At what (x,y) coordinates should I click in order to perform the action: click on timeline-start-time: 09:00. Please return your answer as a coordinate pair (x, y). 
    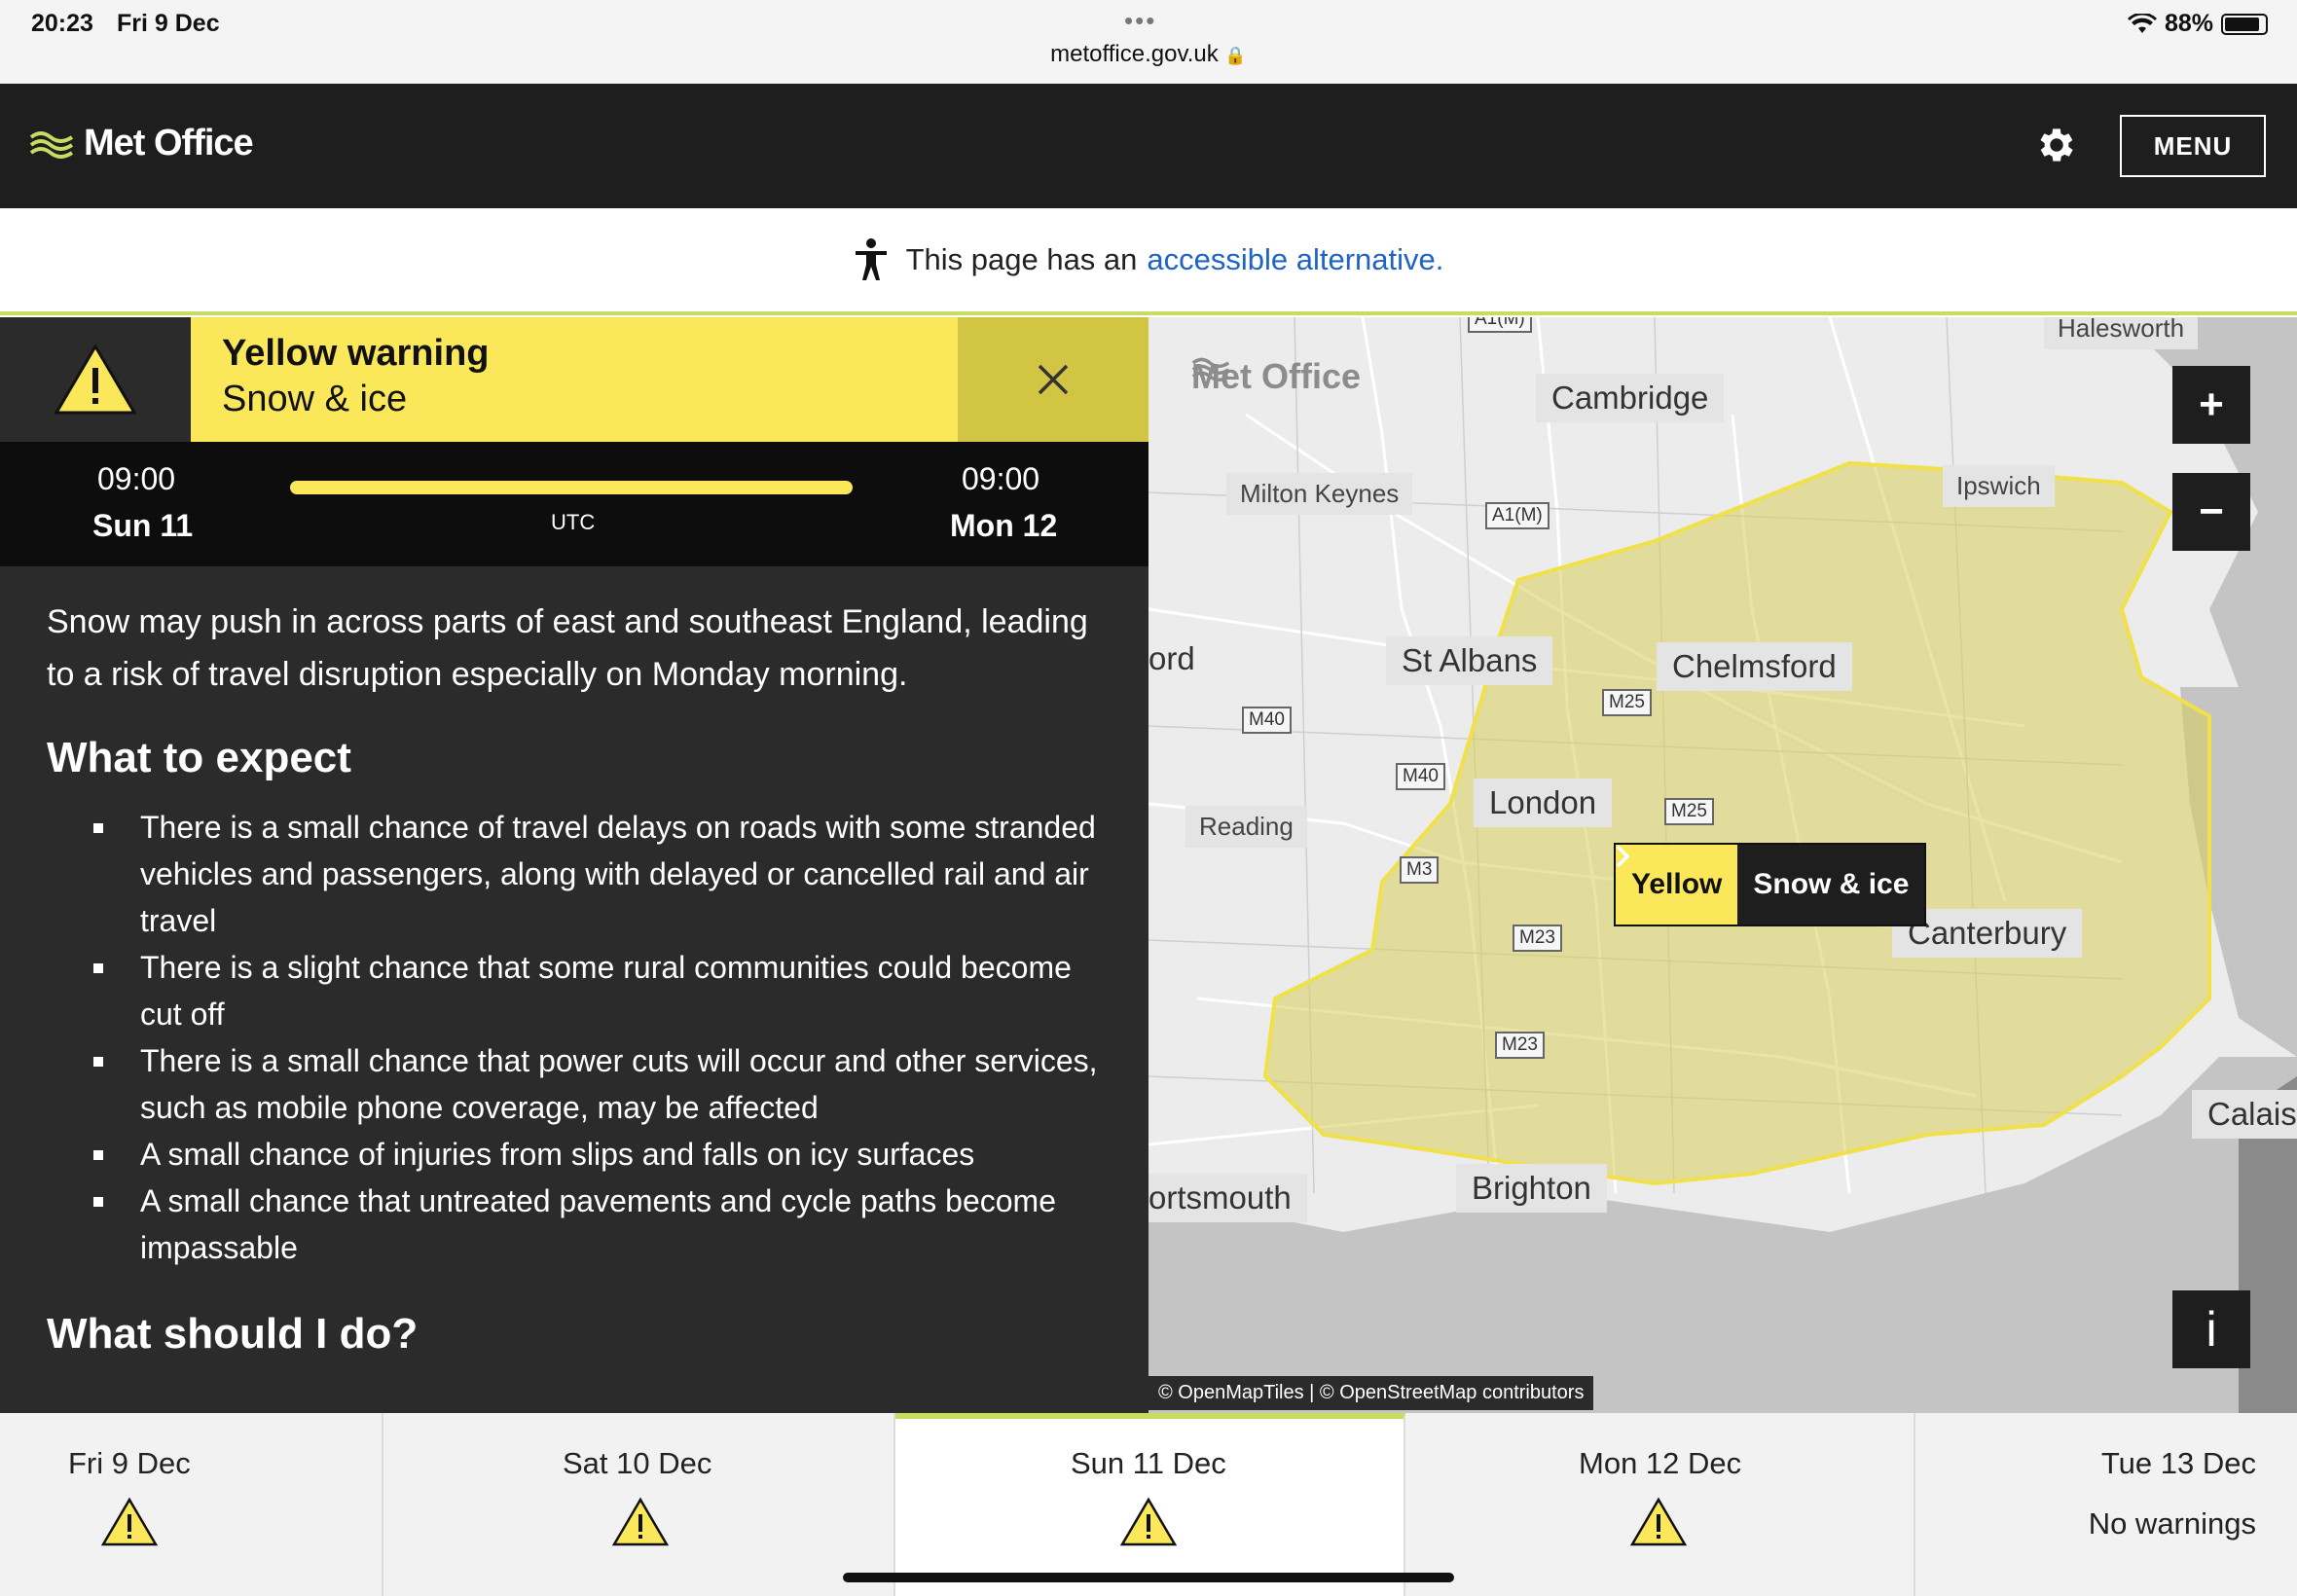
    Looking at the image, I should click on (136, 479).